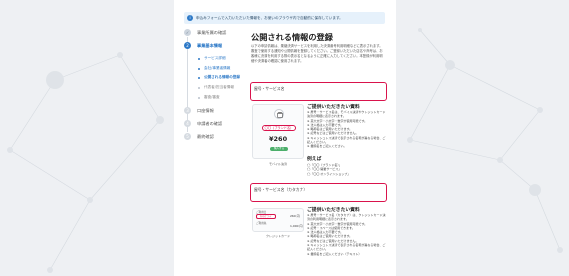  Describe the element at coordinates (212, 97) in the screenshot. I see `substep-label: 審査/審査` at that location.